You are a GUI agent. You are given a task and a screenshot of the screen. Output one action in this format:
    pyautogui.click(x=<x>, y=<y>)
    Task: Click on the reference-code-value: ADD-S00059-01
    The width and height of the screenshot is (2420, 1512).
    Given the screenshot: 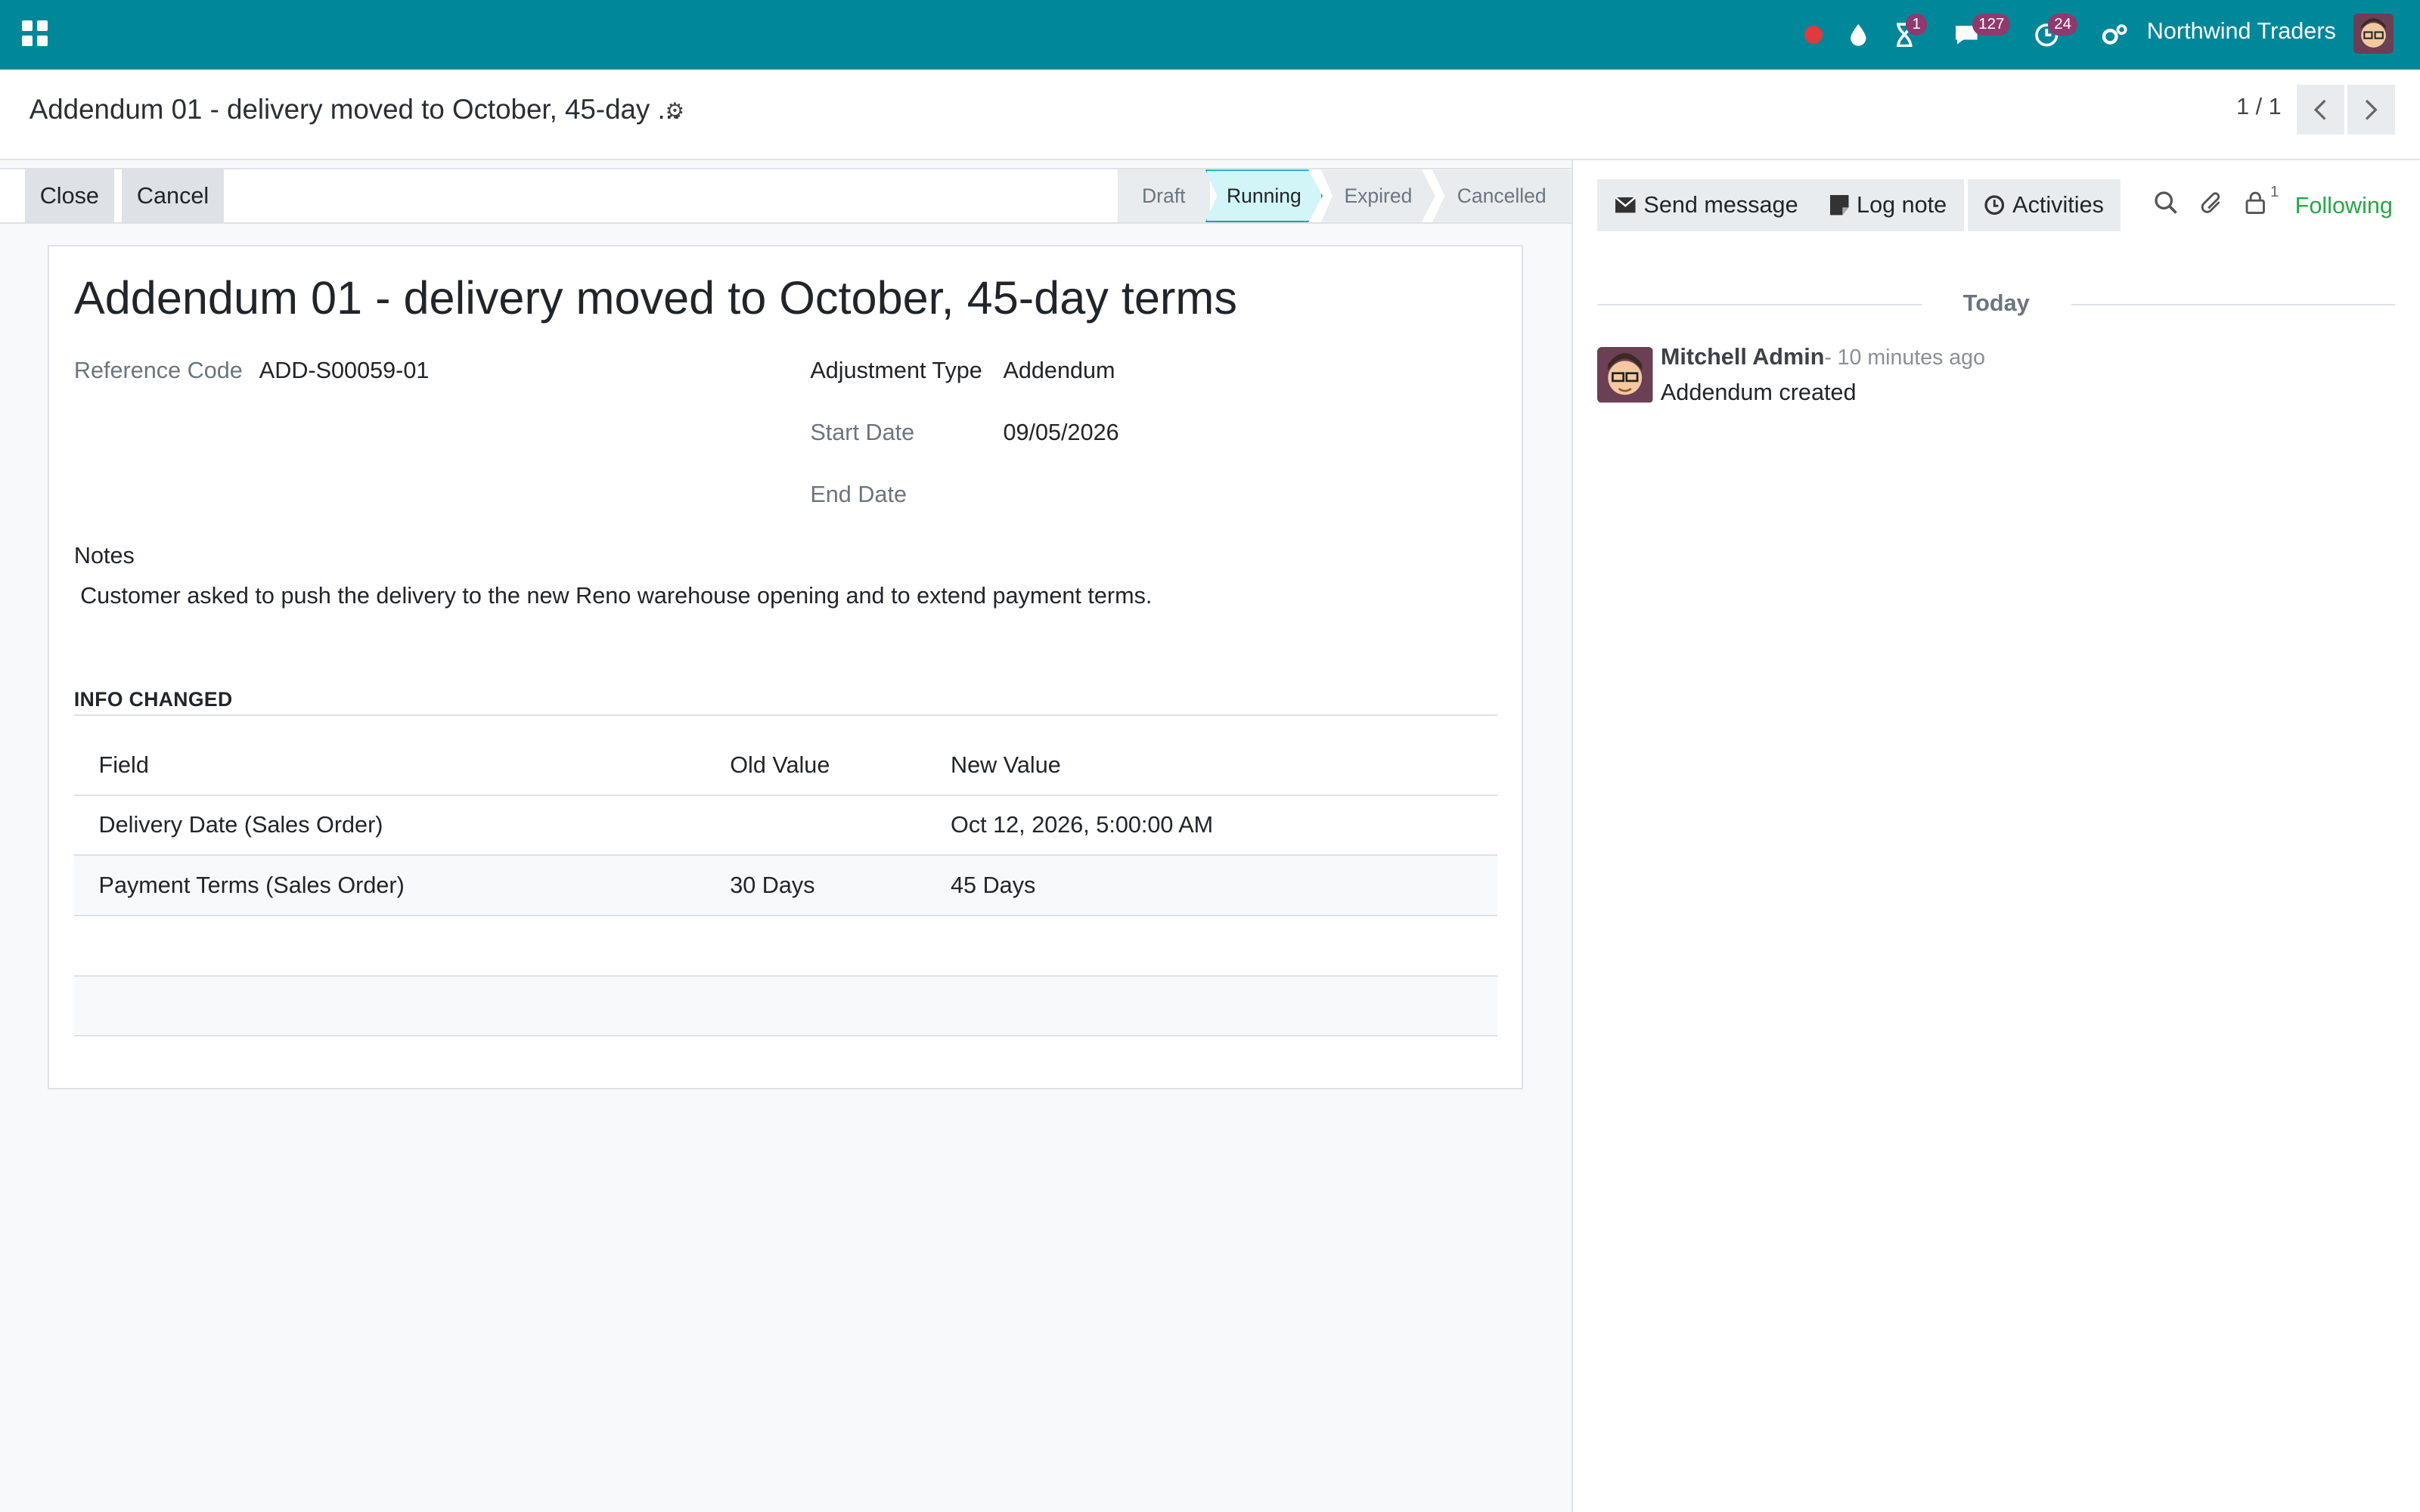 What is the action you would take?
    pyautogui.click(x=344, y=371)
    